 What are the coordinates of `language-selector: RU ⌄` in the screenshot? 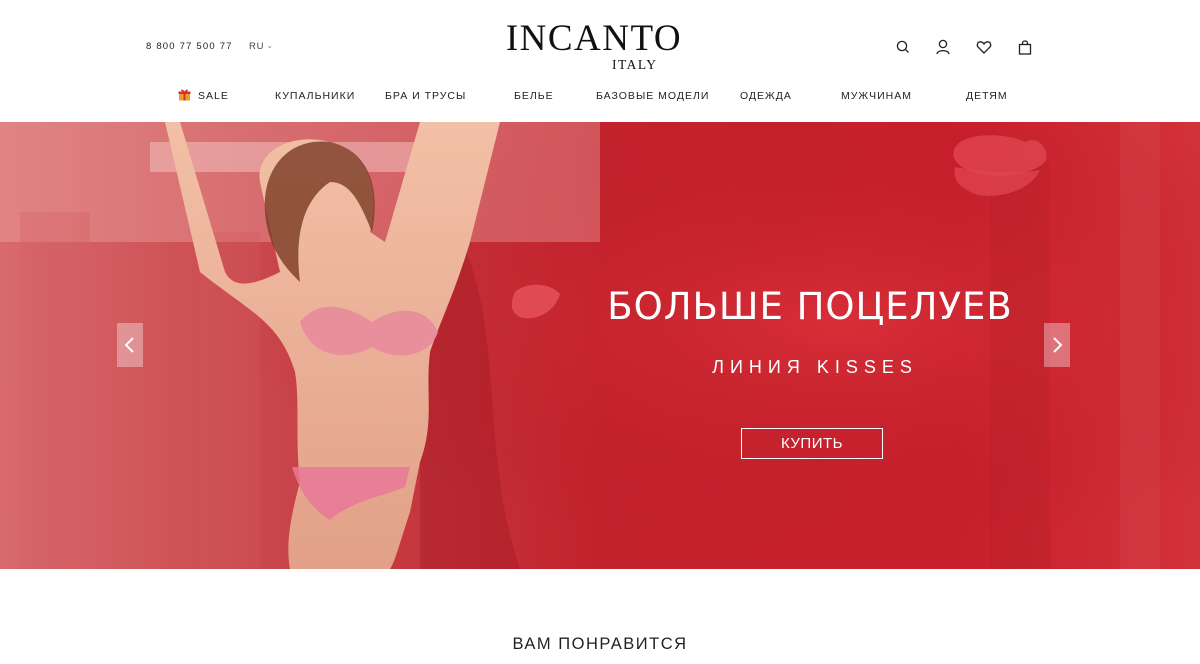 It's located at (261, 46).